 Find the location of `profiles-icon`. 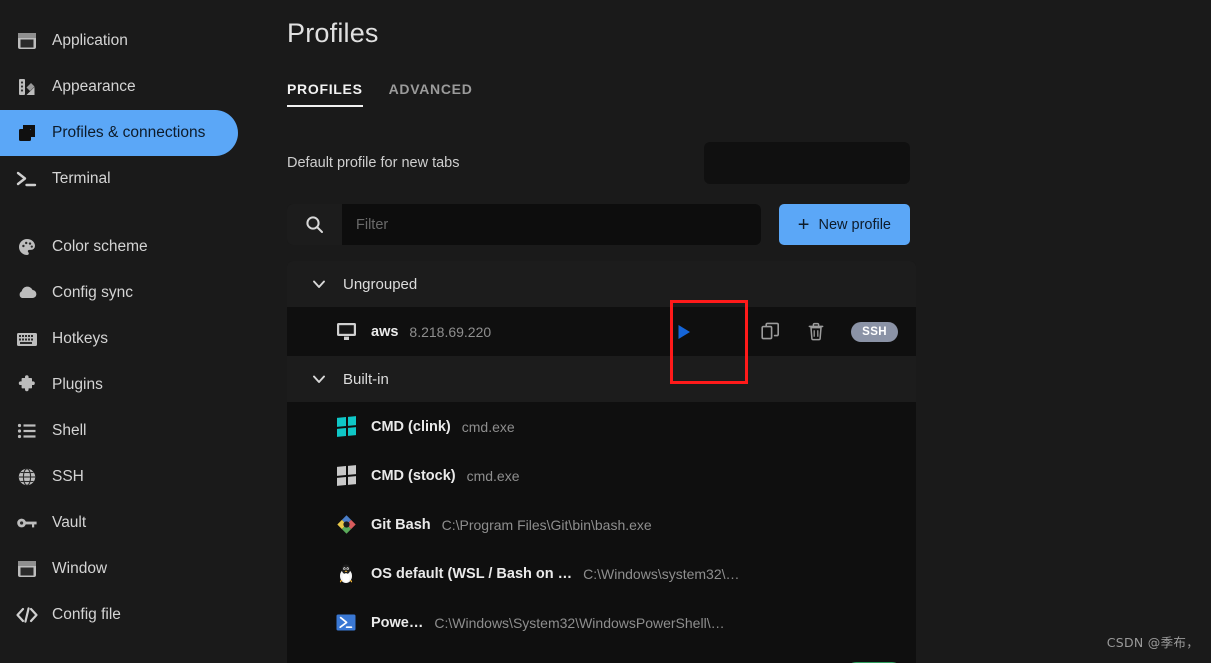

profiles-icon is located at coordinates (27, 133).